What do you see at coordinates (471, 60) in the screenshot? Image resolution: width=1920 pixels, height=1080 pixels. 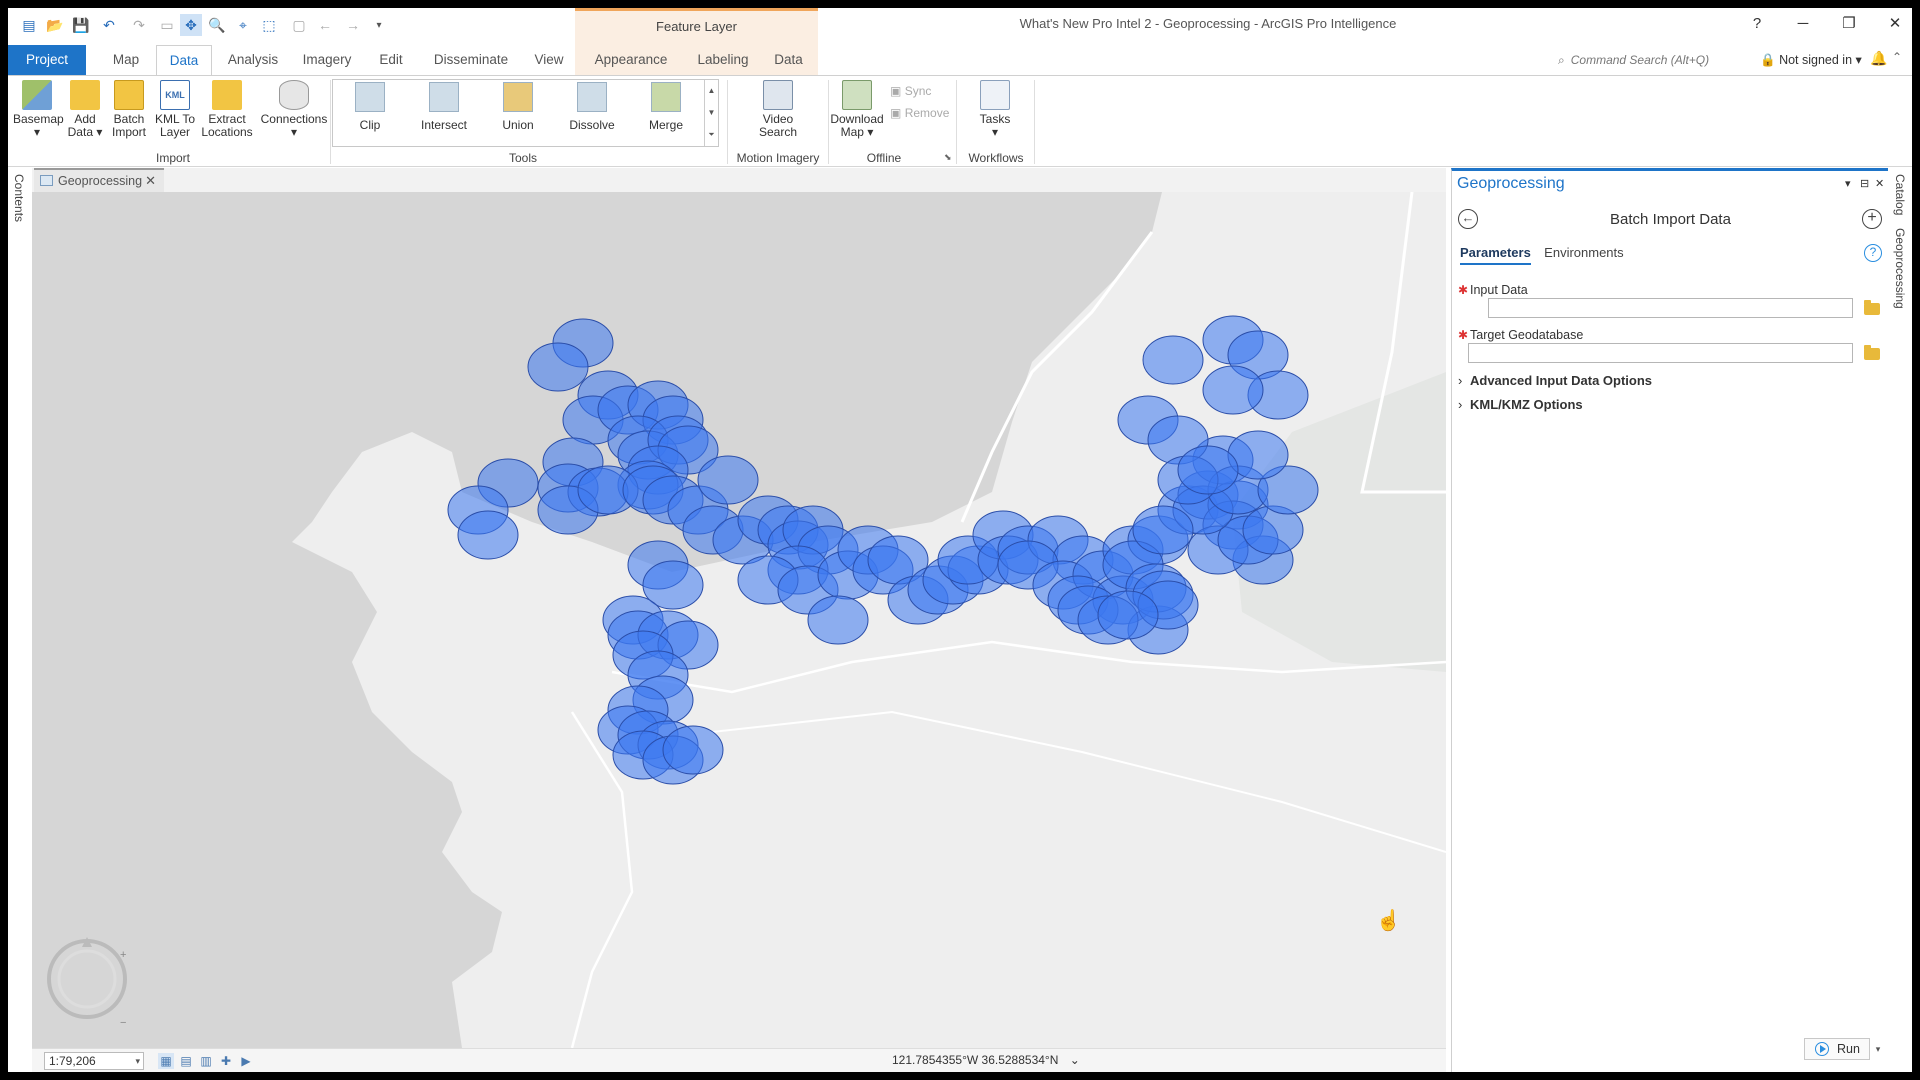 I see `tab-disseminate: Disseminate` at bounding box center [471, 60].